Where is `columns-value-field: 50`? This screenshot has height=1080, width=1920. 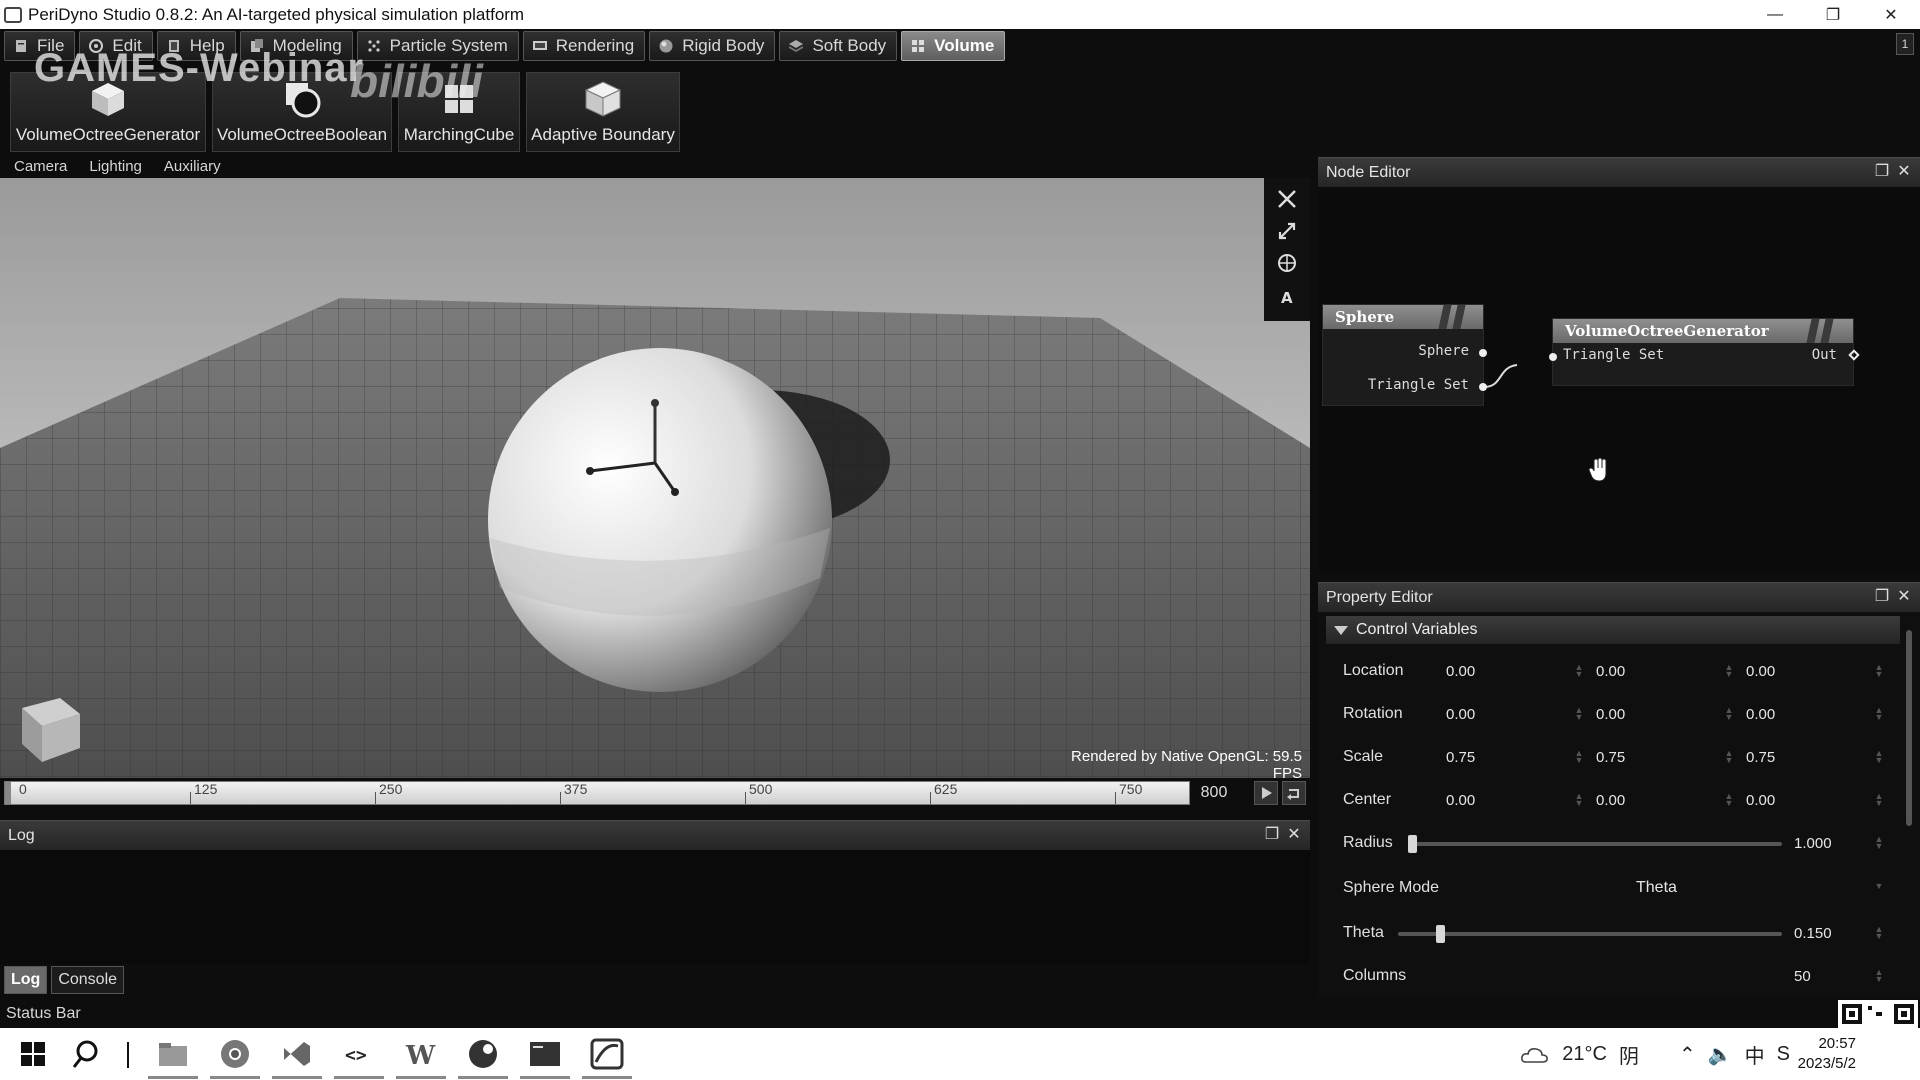 columns-value-field: 50 is located at coordinates (1802, 976).